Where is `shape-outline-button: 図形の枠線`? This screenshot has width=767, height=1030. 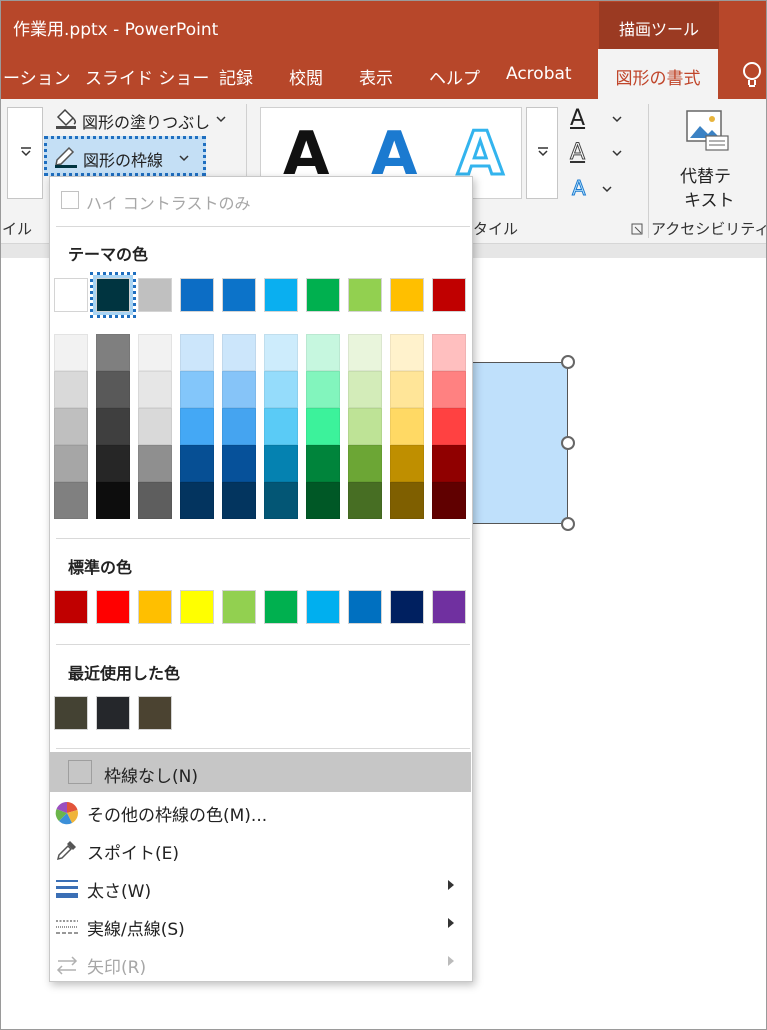
shape-outline-button: 図形の枠線 is located at coordinates (125, 156).